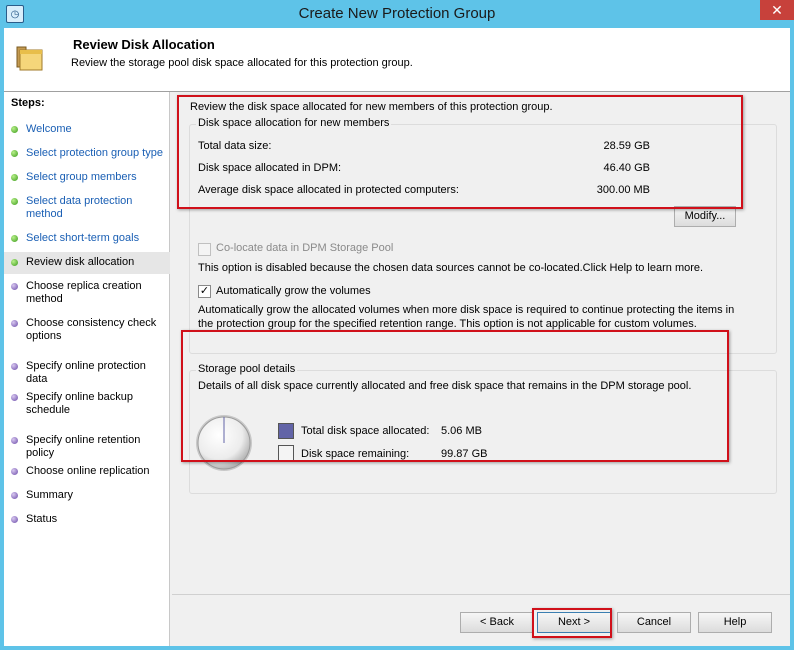 This screenshot has height=650, width=794. What do you see at coordinates (461, 431) in the screenshot?
I see `allocated-value: 5.06 MB` at bounding box center [461, 431].